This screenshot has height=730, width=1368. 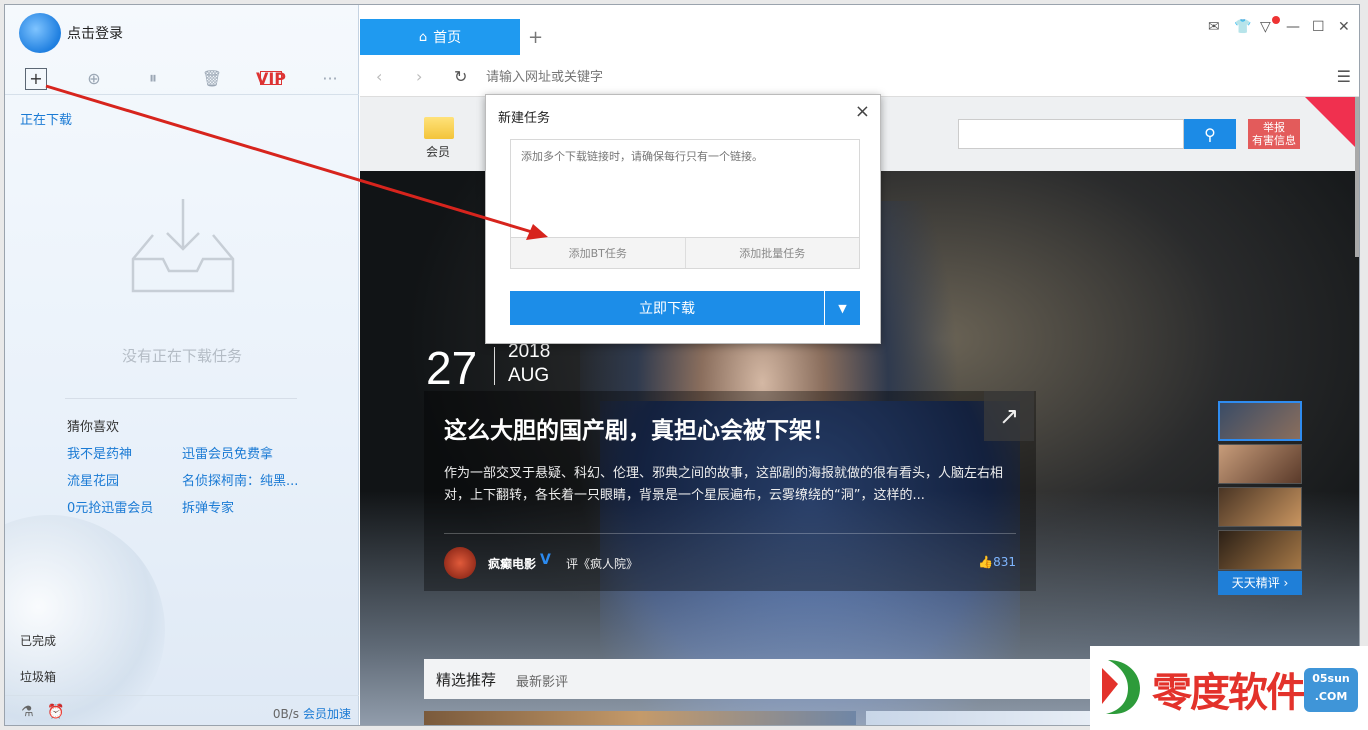 I want to click on report-line-1: 举报, so click(x=1274, y=127).